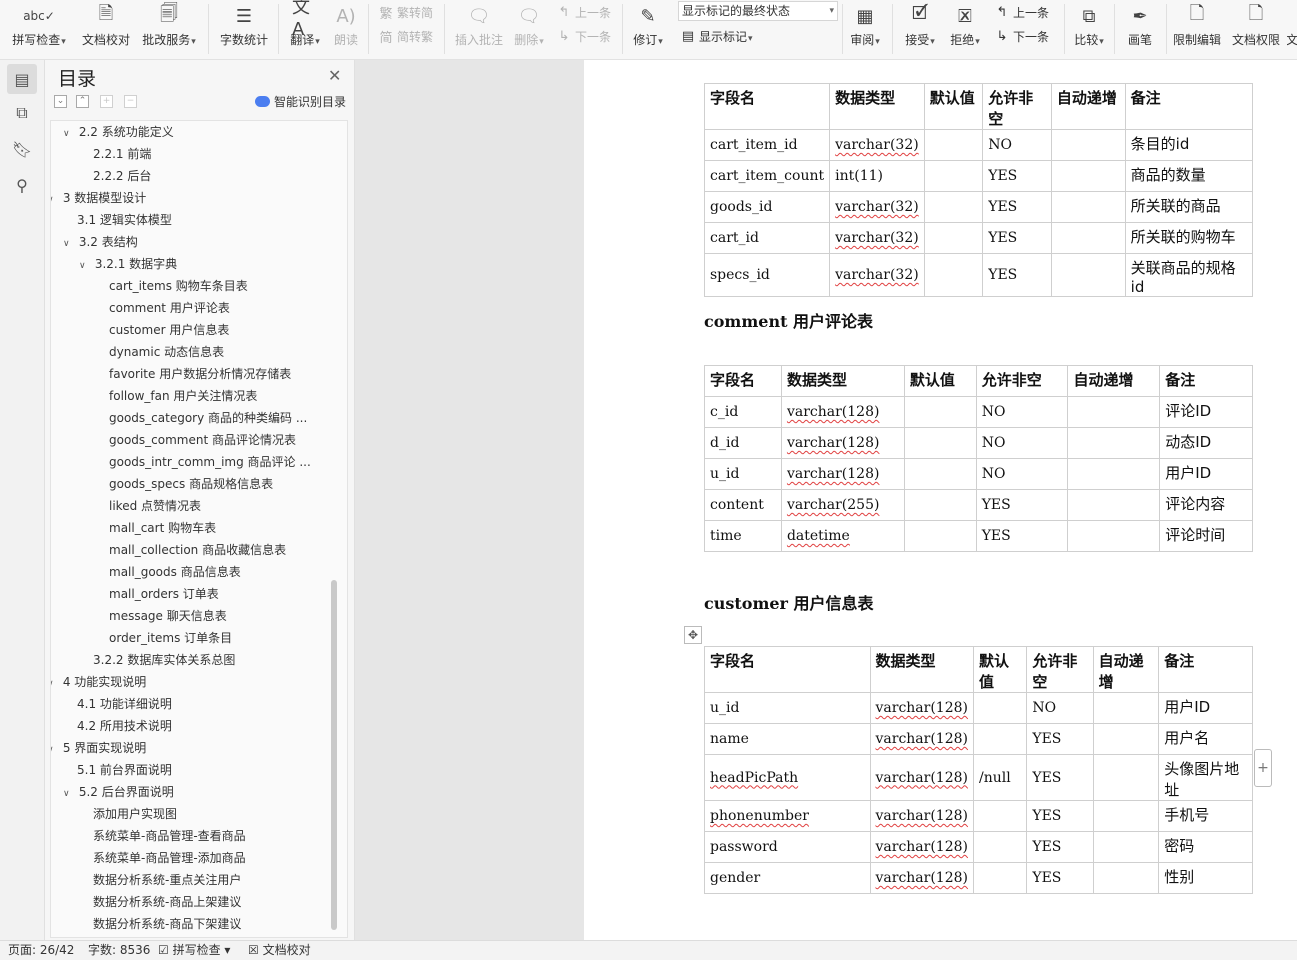 This screenshot has width=1297, height=960. Describe the element at coordinates (162, 528) in the screenshot. I see `toc-item: mall_cart 购物车表` at that location.